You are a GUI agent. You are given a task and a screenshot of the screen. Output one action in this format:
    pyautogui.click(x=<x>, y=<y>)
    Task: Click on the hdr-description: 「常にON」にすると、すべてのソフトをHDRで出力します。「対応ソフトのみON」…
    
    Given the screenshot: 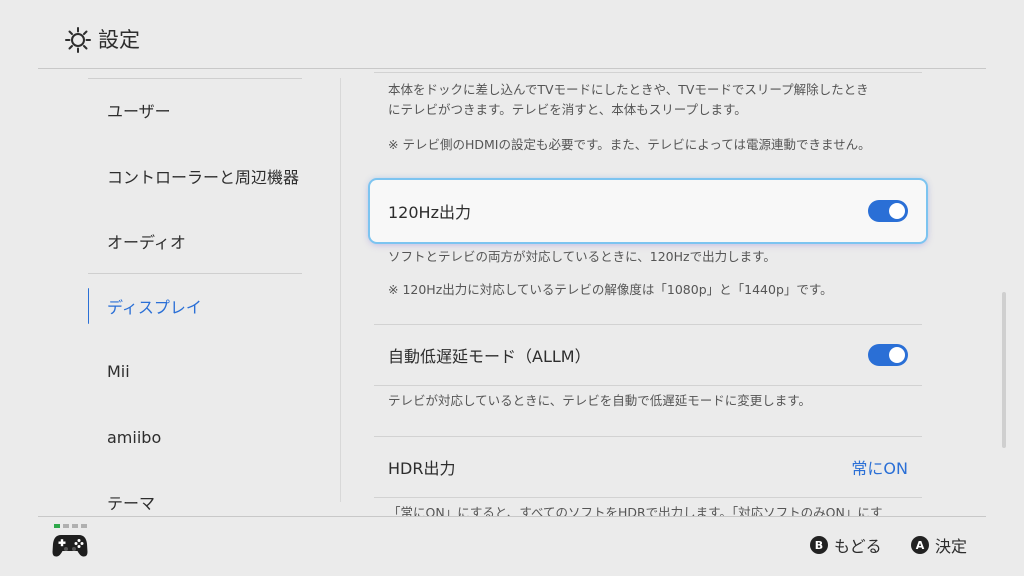 What is the action you would take?
    pyautogui.click(x=635, y=511)
    